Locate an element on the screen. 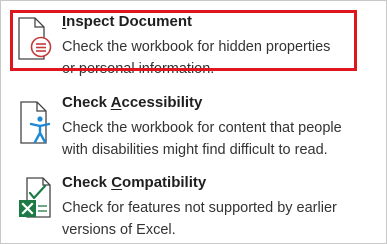  check-accessibility-icon is located at coordinates (35, 123).